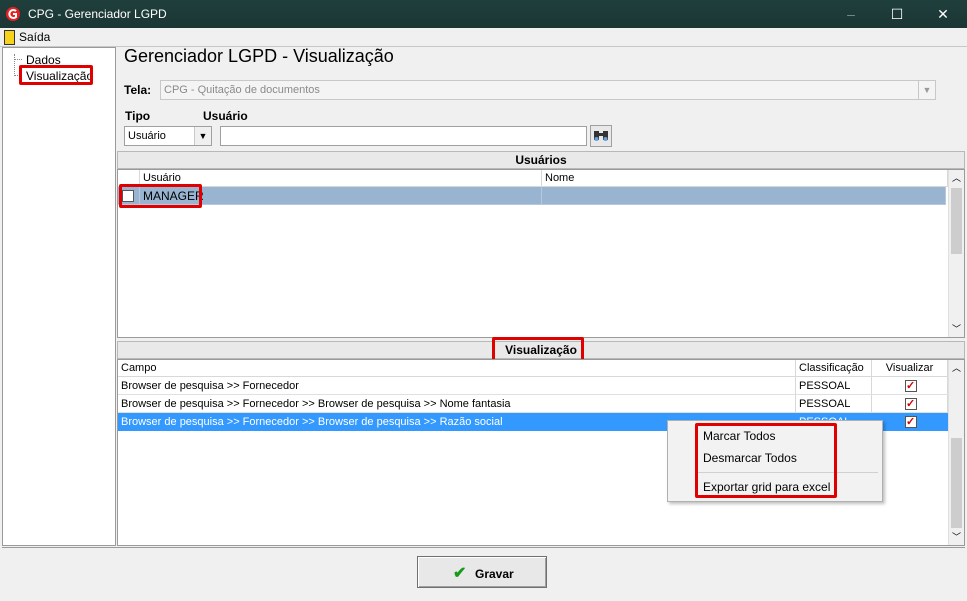 The image size is (967, 601). I want to click on save-button: ✔ Gravar, so click(482, 572).